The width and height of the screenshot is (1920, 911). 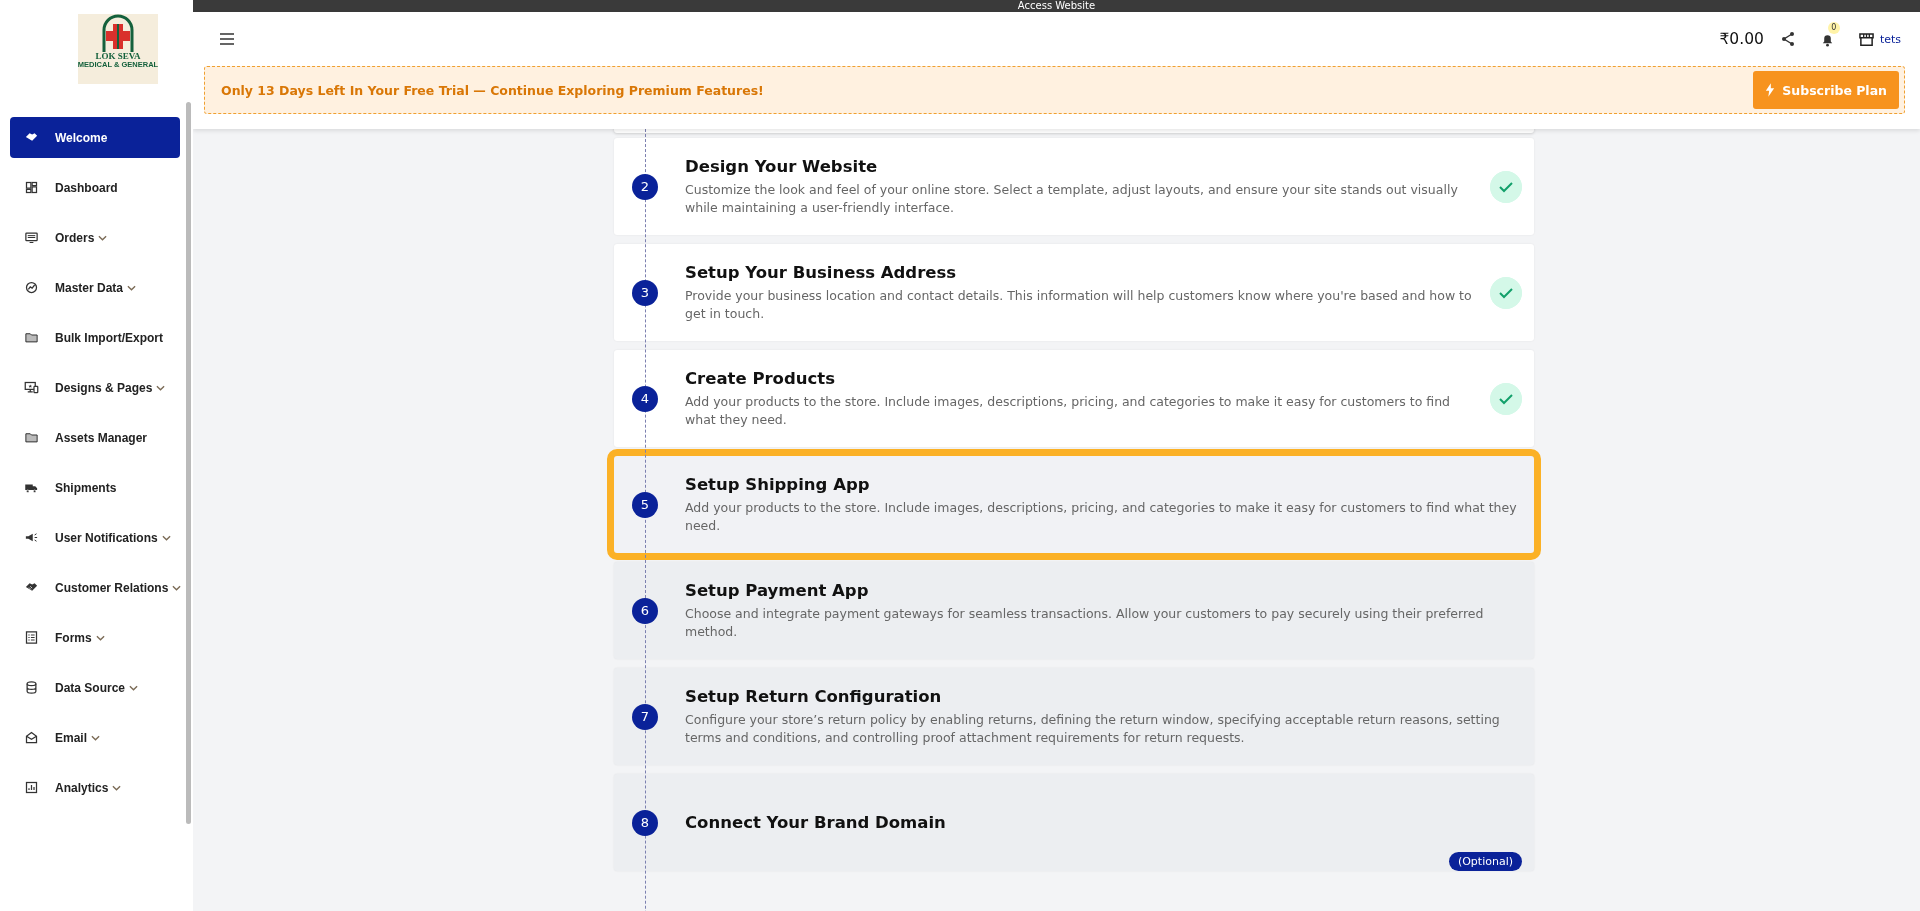 I want to click on lightning-icon, so click(x=1770, y=90).